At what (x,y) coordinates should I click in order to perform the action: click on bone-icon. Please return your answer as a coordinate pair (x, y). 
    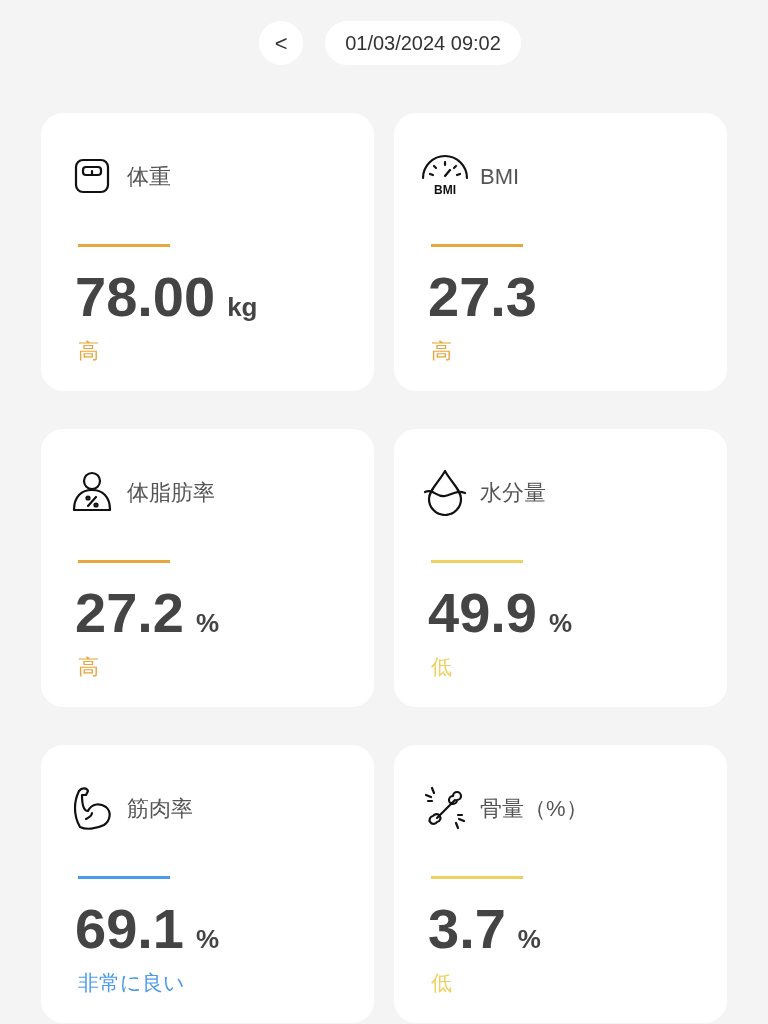
    Looking at the image, I should click on (445, 808).